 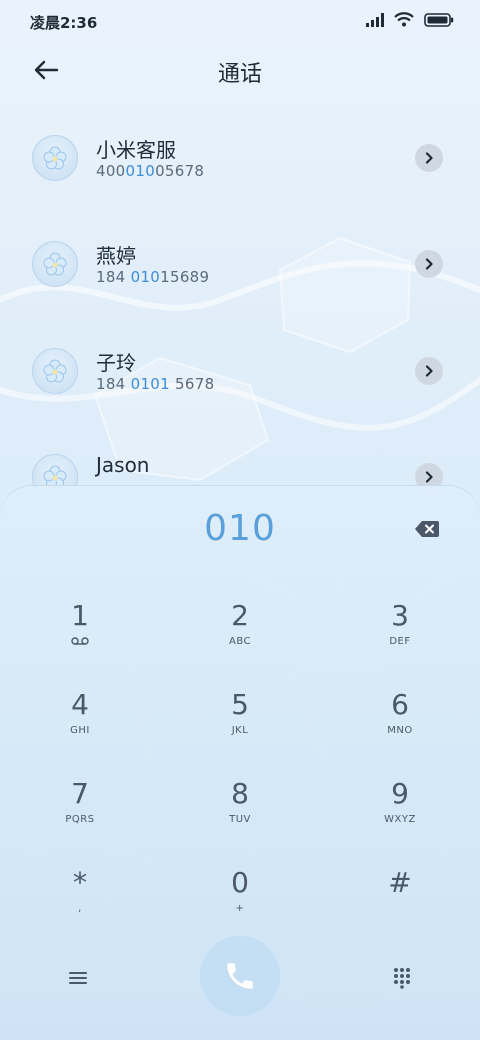 What do you see at coordinates (240, 388) in the screenshot?
I see `contact-row: 子玲 184 0101 5678` at bounding box center [240, 388].